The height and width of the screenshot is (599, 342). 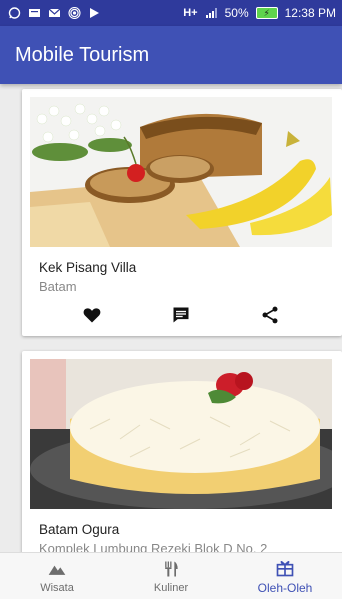 What do you see at coordinates (34, 13) in the screenshot?
I see `message-icon` at bounding box center [34, 13].